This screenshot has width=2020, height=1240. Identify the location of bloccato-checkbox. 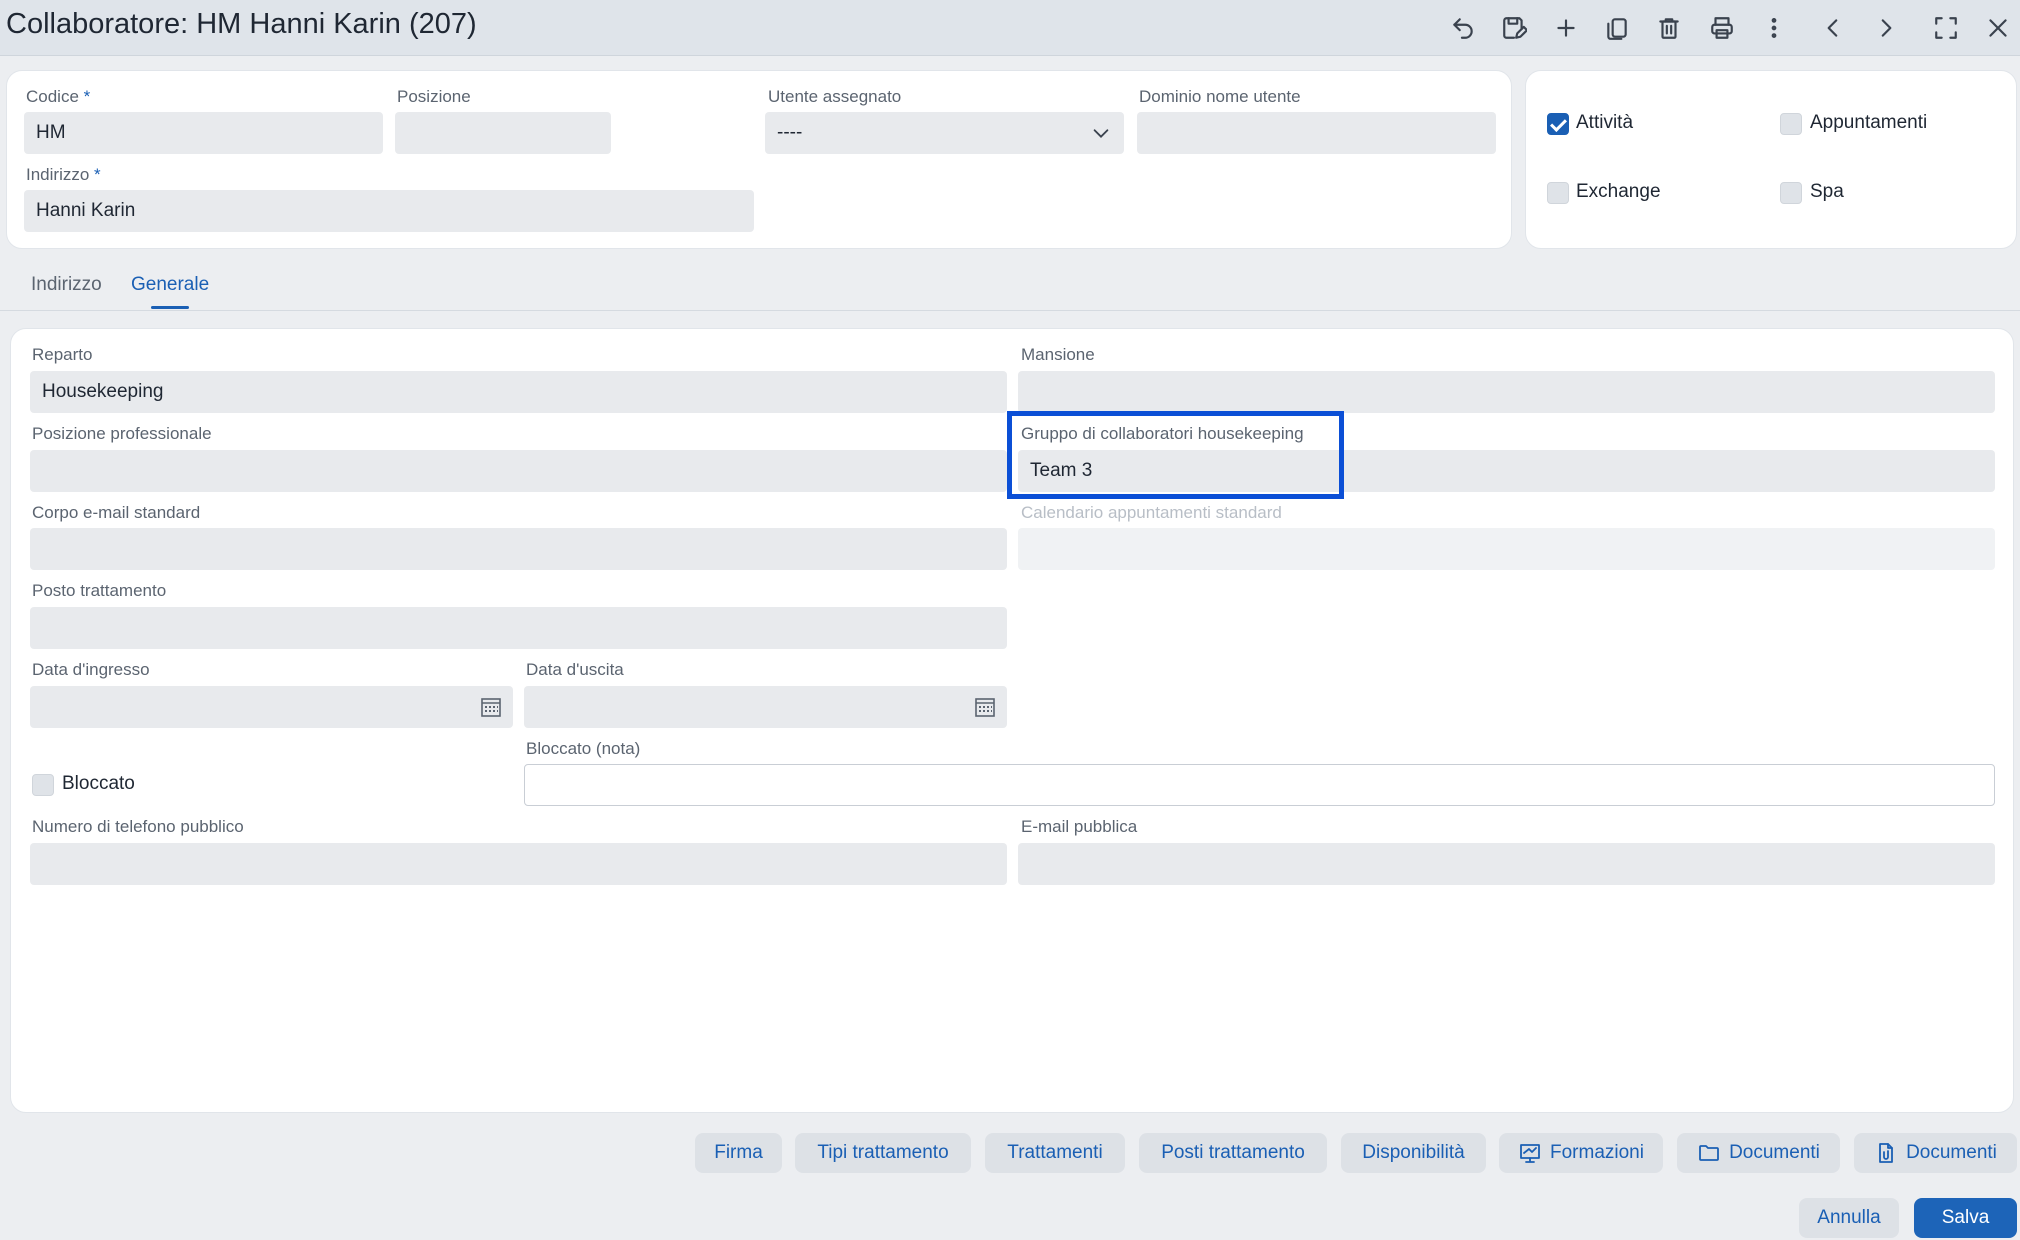
(43, 785).